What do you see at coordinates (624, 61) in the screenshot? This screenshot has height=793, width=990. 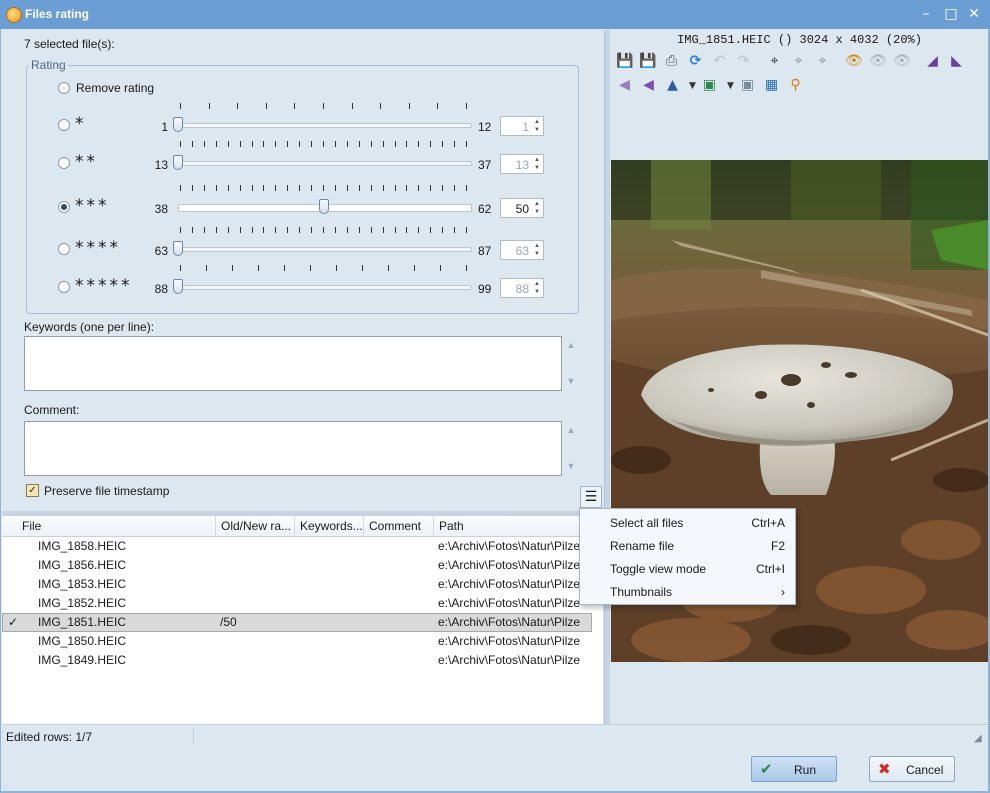 I see `save-icon: 💾` at bounding box center [624, 61].